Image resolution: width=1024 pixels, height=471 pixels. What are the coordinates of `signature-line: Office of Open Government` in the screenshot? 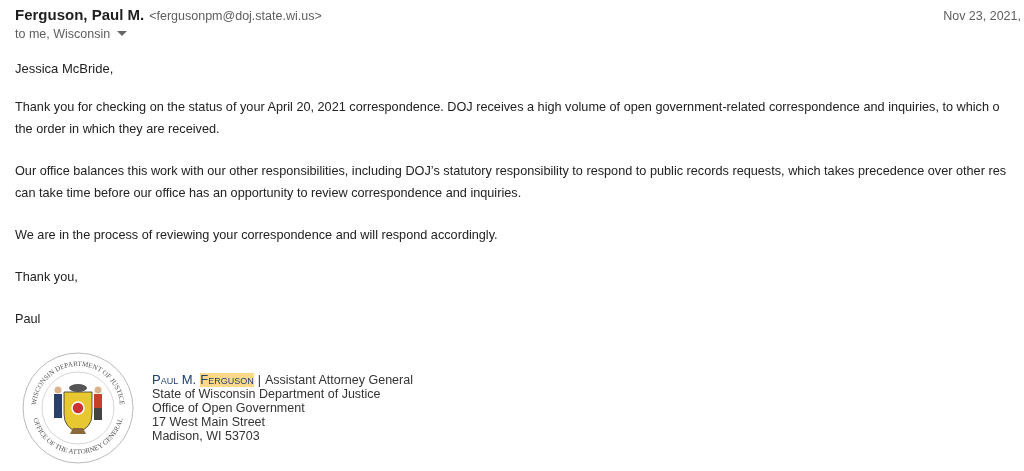 It's located at (229, 408).